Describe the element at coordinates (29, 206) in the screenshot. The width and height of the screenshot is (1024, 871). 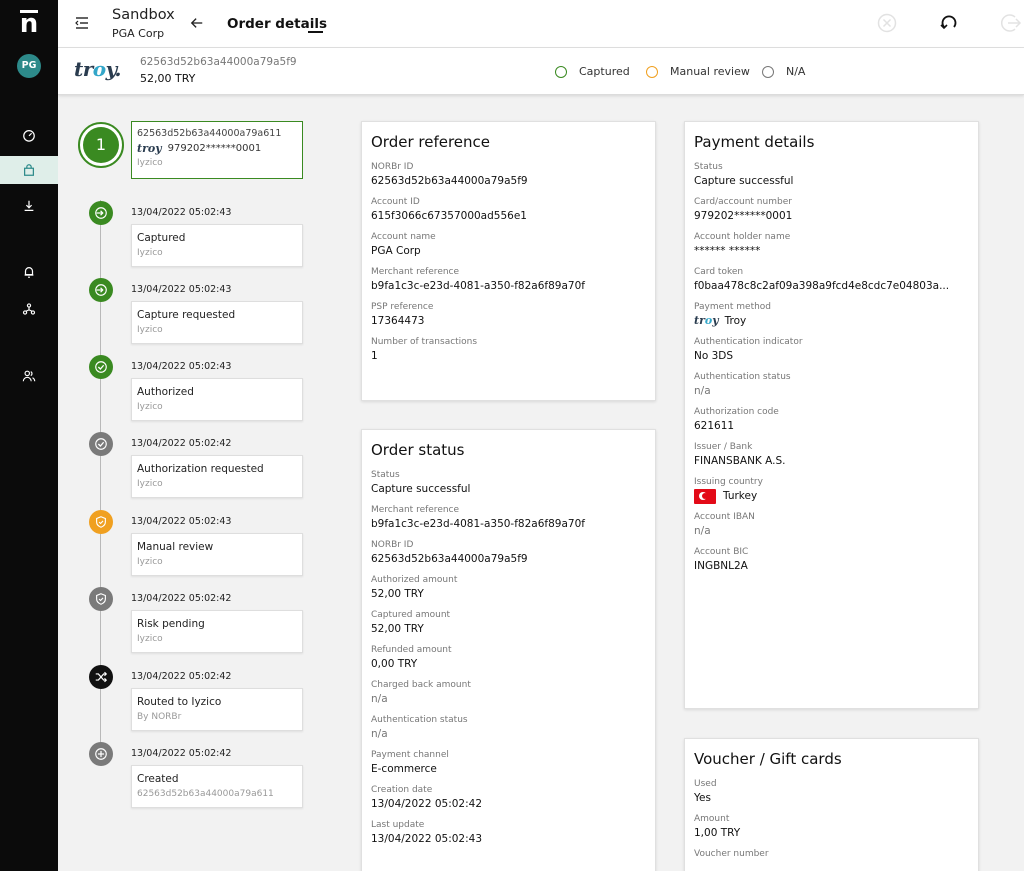
I see `nav-download` at that location.